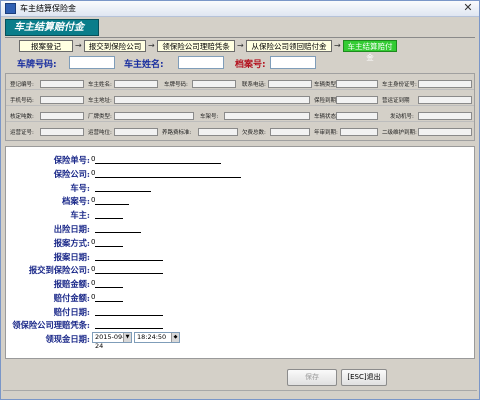  What do you see at coordinates (71, 243) in the screenshot?
I see `form-label: 报案方式:` at bounding box center [71, 243].